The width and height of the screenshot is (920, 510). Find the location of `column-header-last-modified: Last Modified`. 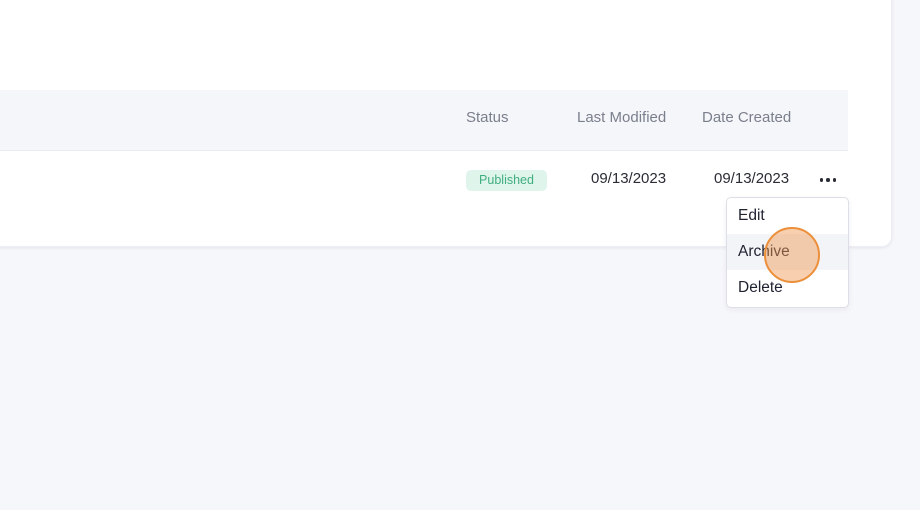

column-header-last-modified: Last Modified is located at coordinates (621, 117).